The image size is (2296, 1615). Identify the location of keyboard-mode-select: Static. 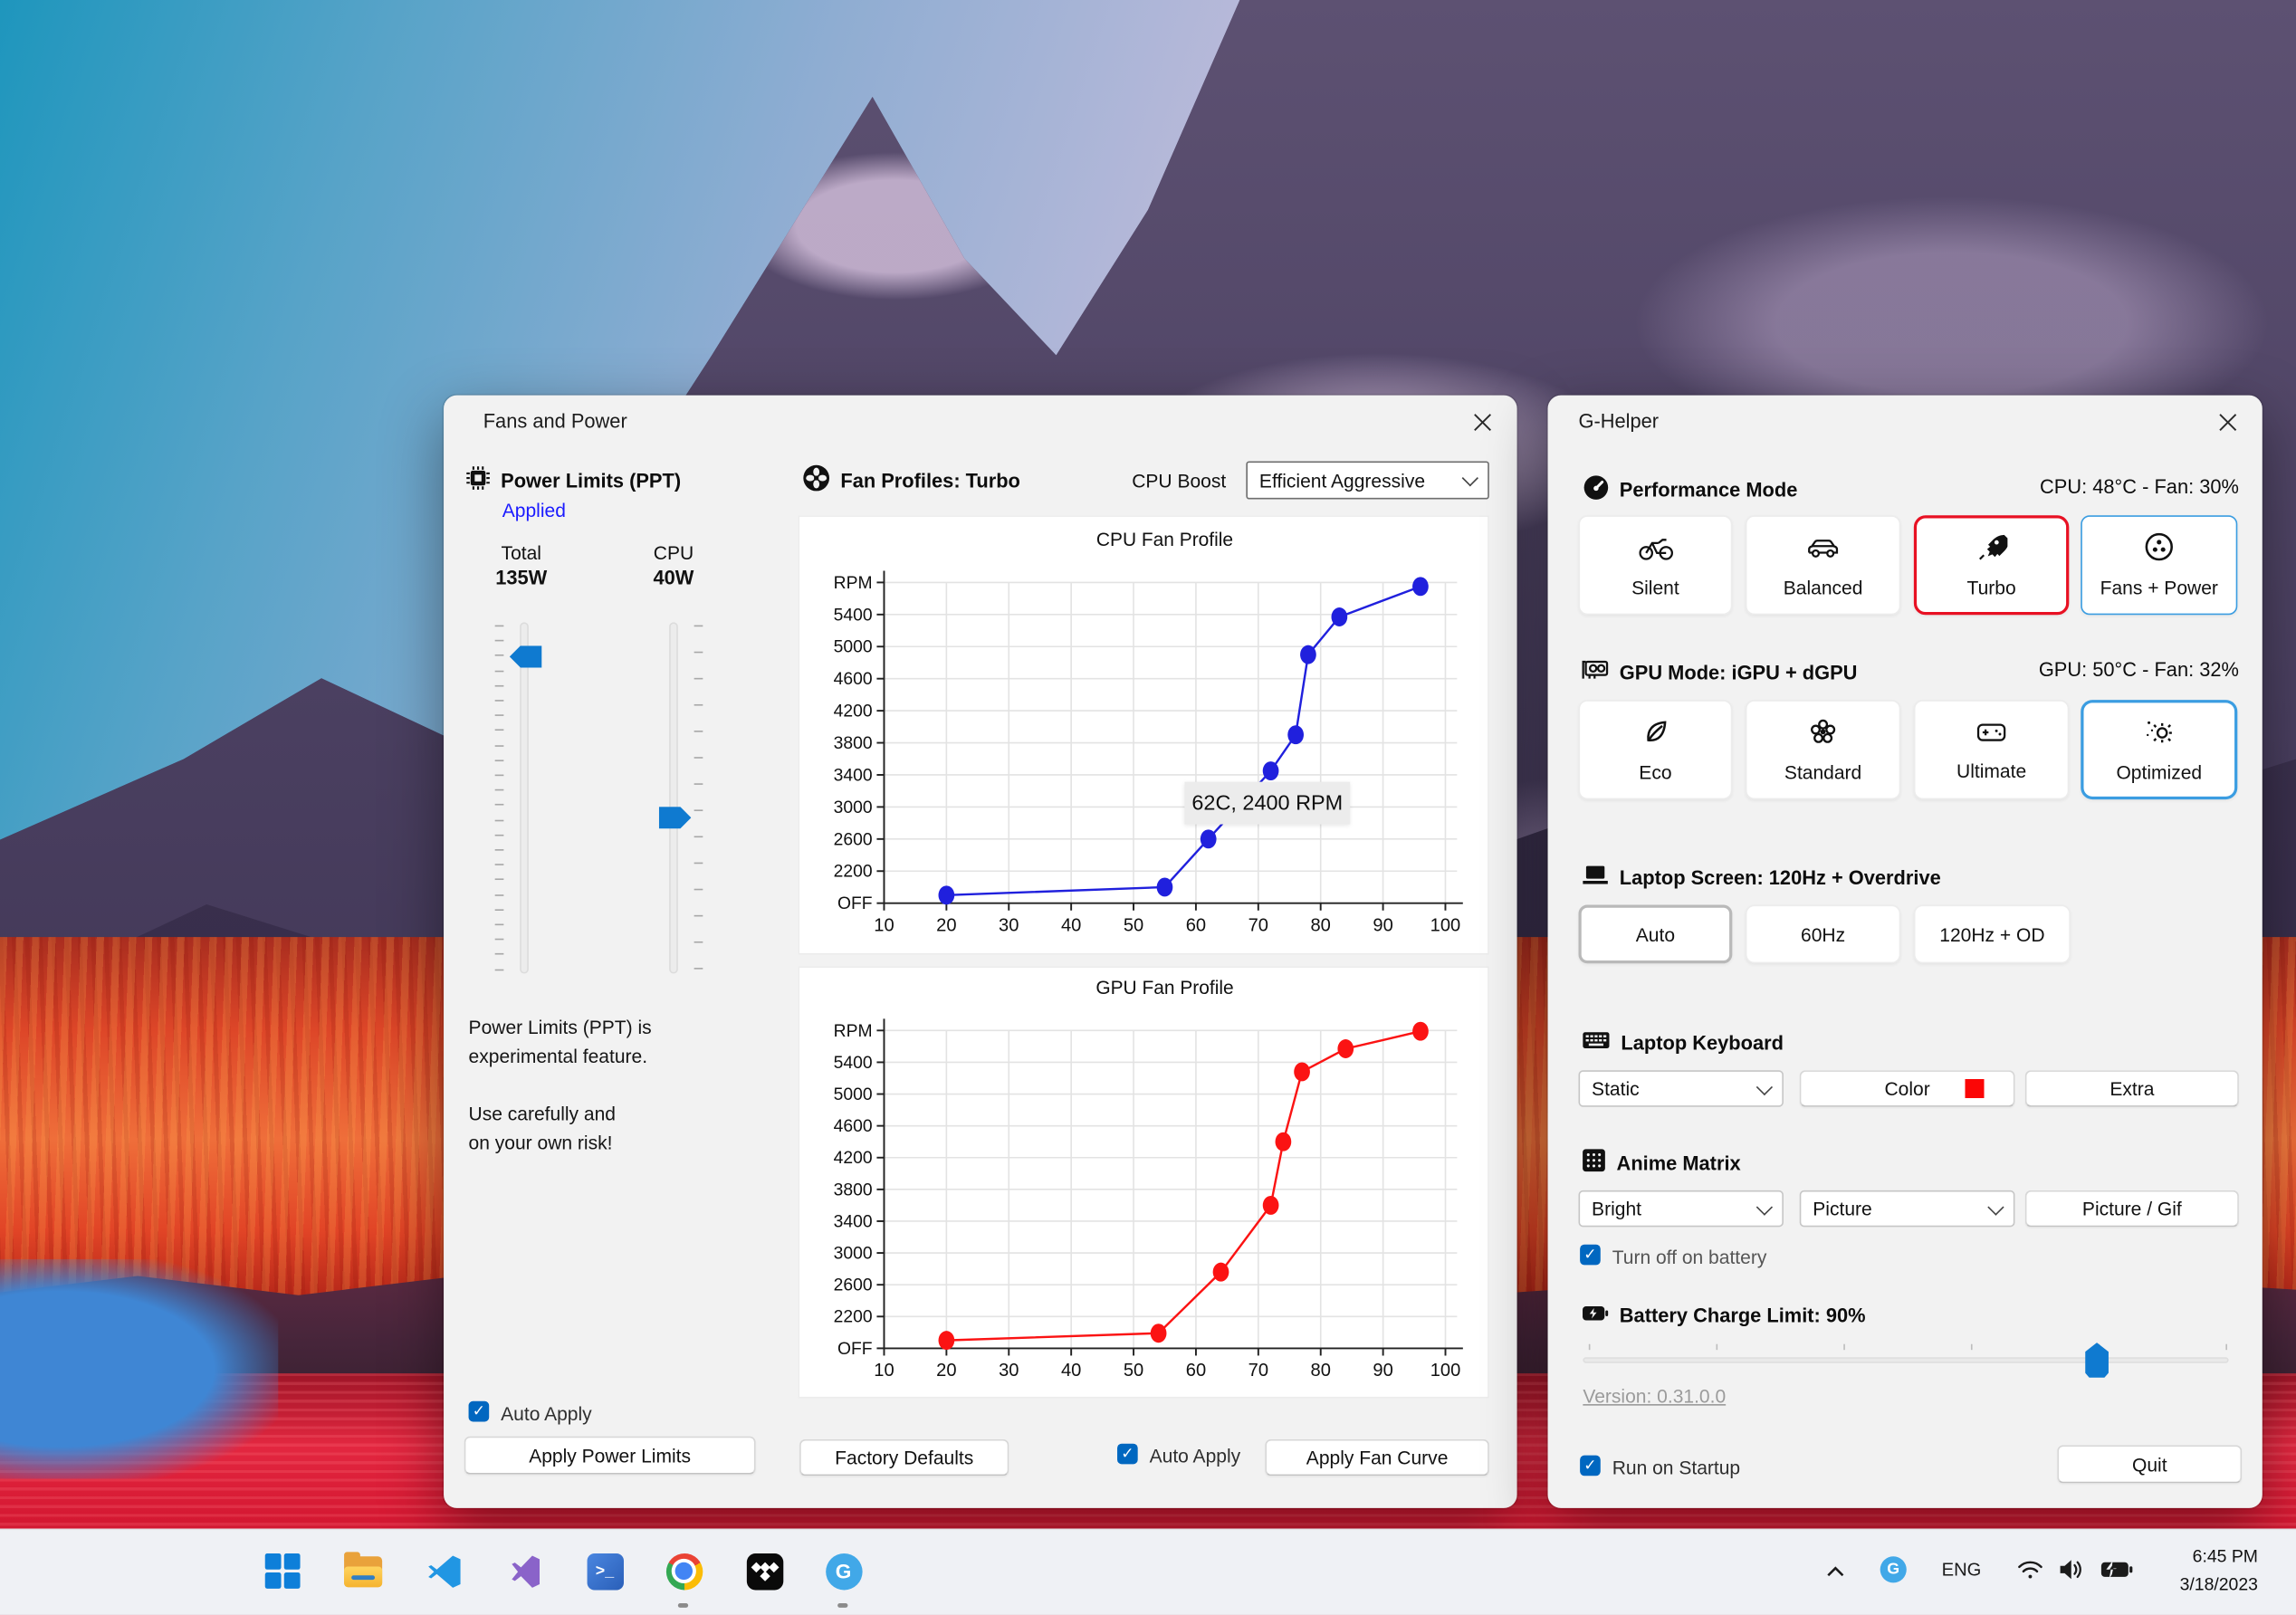
(1681, 1088).